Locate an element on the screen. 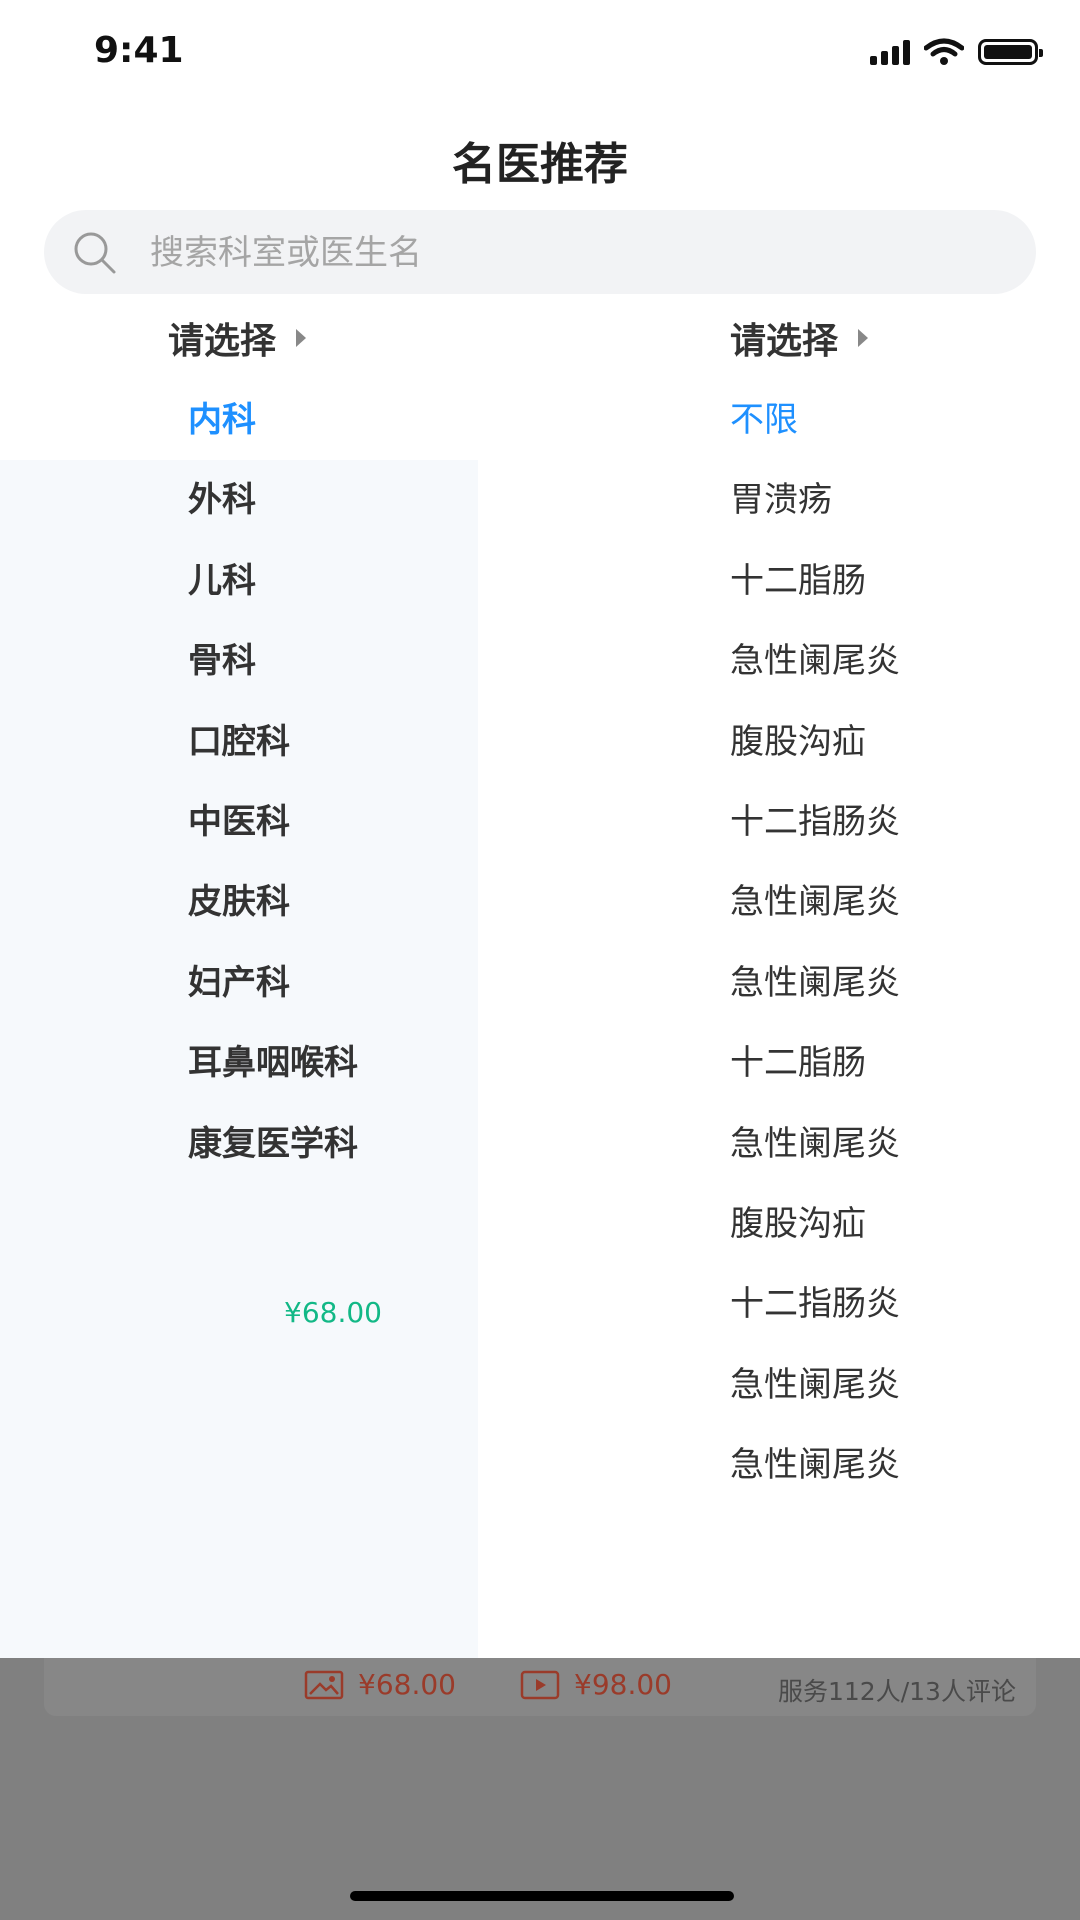  department-item: 耳鼻咽喉科 is located at coordinates (273, 1063).